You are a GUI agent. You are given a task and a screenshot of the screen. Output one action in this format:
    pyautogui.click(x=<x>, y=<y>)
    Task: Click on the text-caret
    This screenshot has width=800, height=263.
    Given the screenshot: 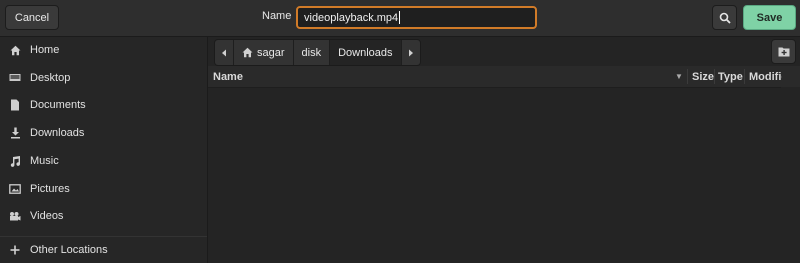 What is the action you would take?
    pyautogui.click(x=400, y=17)
    